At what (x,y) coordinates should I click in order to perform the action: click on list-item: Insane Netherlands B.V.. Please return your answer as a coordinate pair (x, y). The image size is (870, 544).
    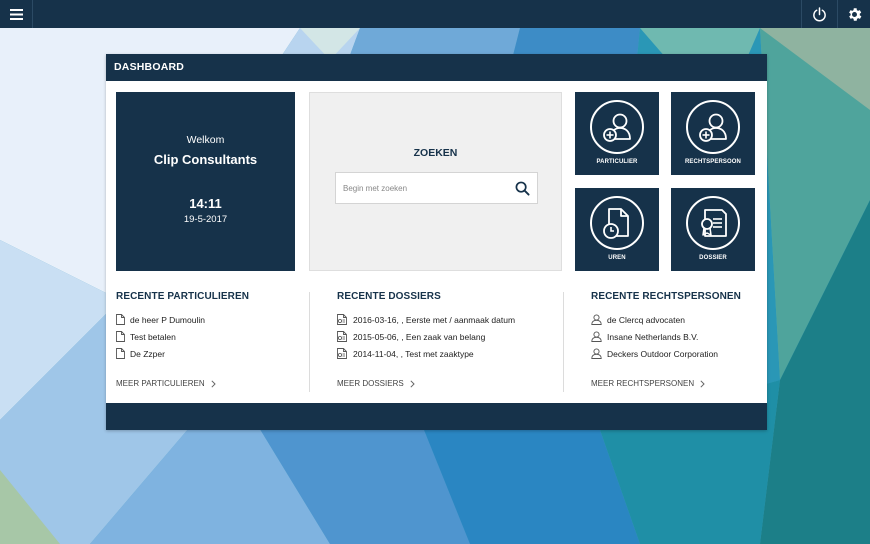
    Looking at the image, I should click on (676, 336).